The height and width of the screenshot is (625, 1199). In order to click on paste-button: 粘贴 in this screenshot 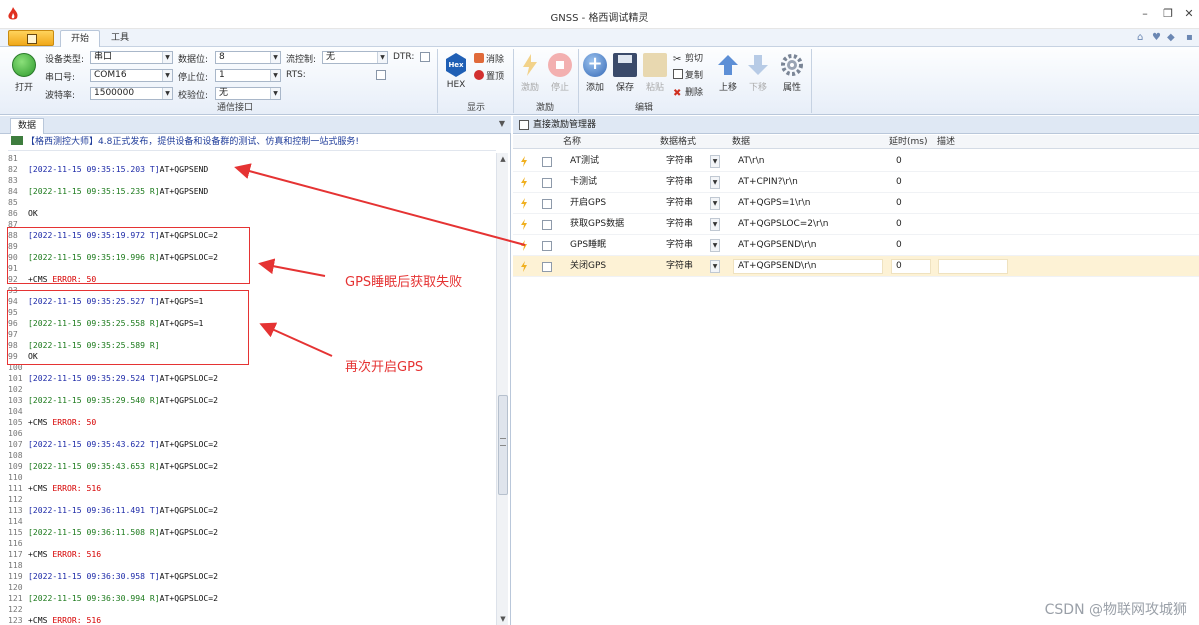, I will do `click(655, 73)`.